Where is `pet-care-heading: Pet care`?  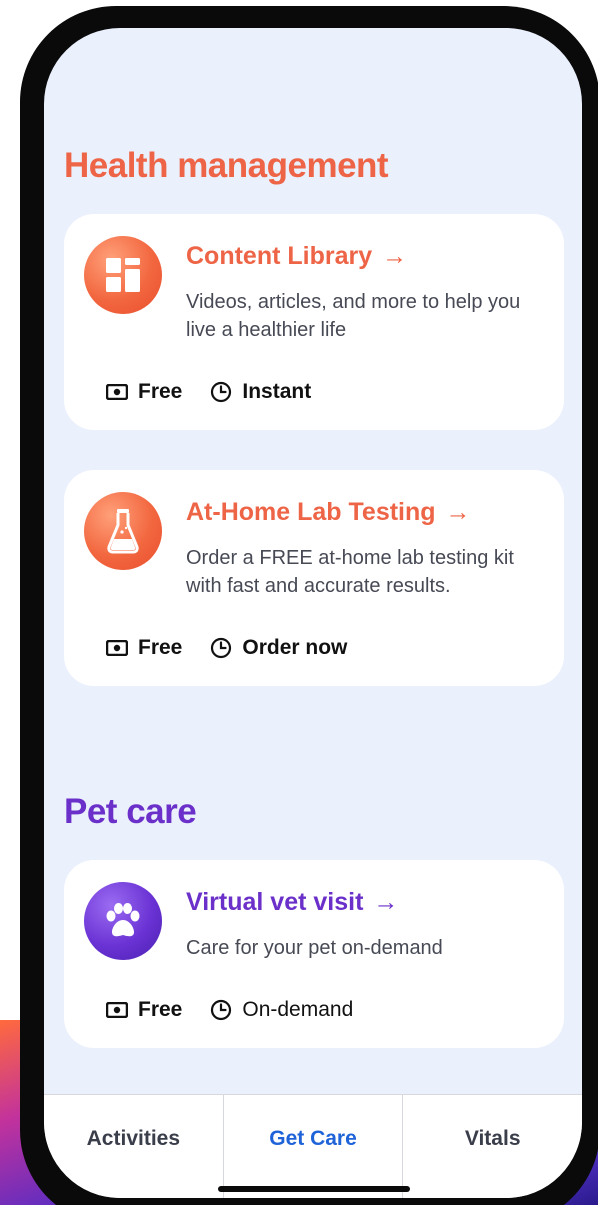 pet-care-heading: Pet care is located at coordinates (130, 811).